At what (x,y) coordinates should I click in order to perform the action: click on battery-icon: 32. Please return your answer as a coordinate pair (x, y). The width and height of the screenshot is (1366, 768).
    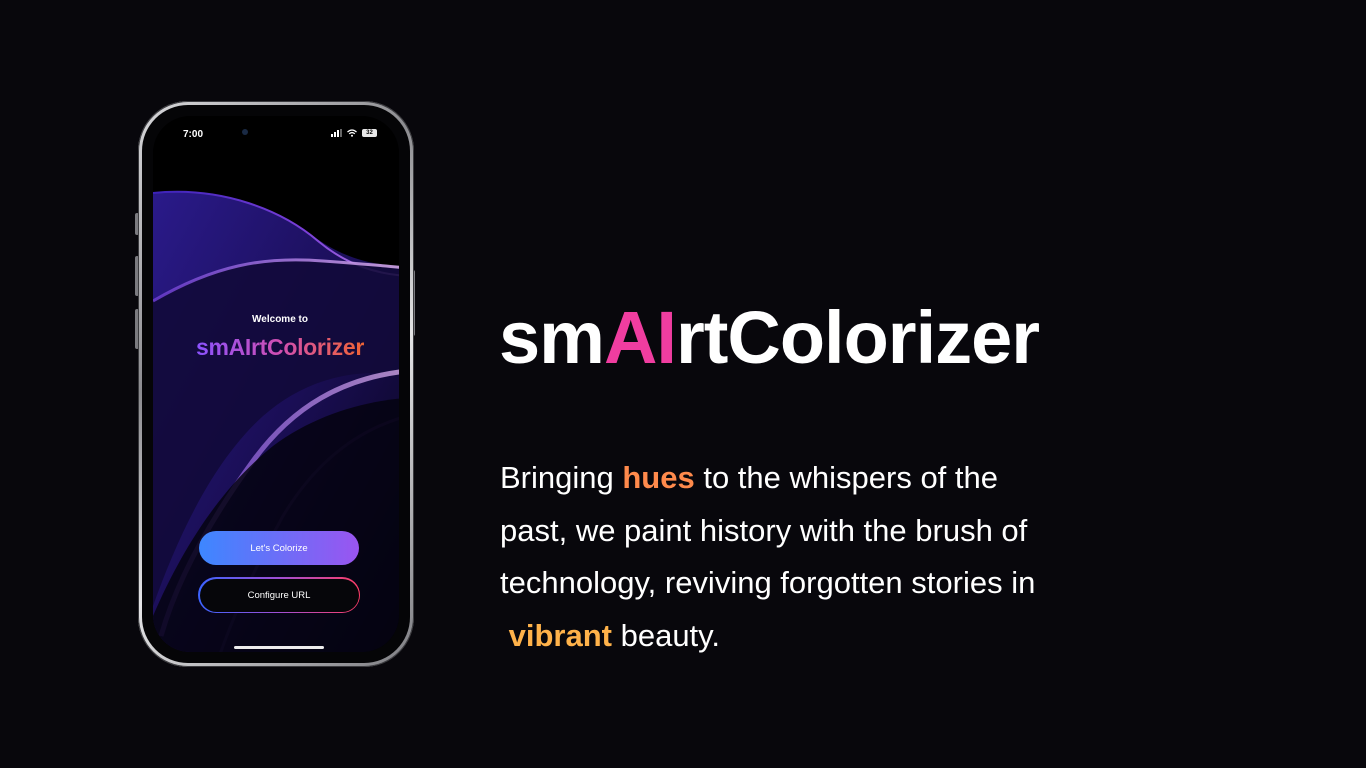
    Looking at the image, I should click on (369, 133).